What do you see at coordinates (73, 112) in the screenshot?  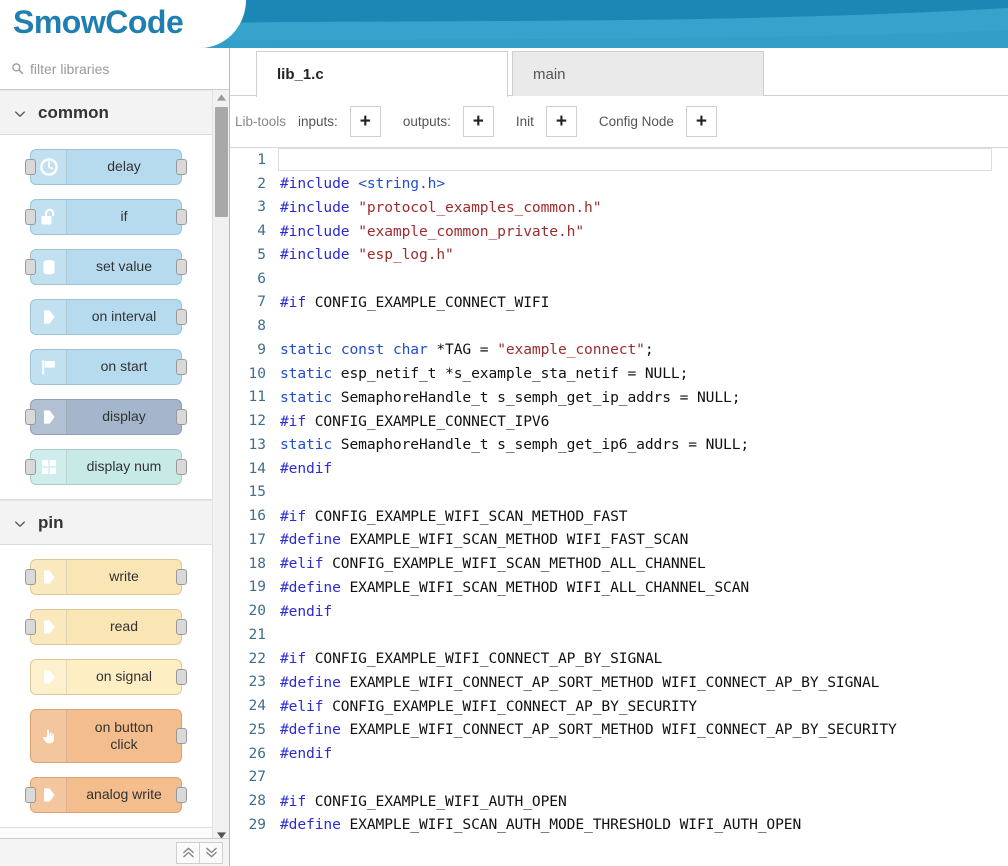 I see `palette-category-label: common` at bounding box center [73, 112].